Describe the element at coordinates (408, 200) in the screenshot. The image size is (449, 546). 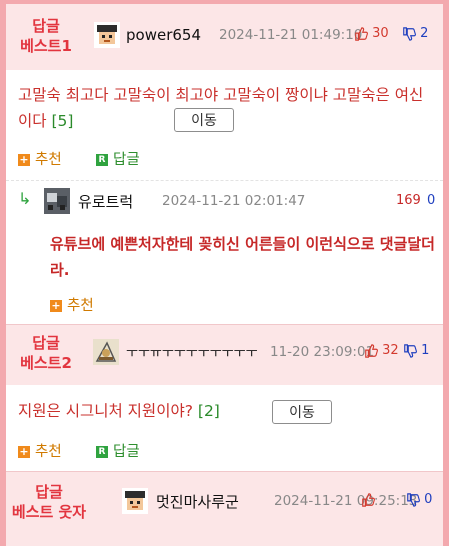
I see `upvote-count: 169` at that location.